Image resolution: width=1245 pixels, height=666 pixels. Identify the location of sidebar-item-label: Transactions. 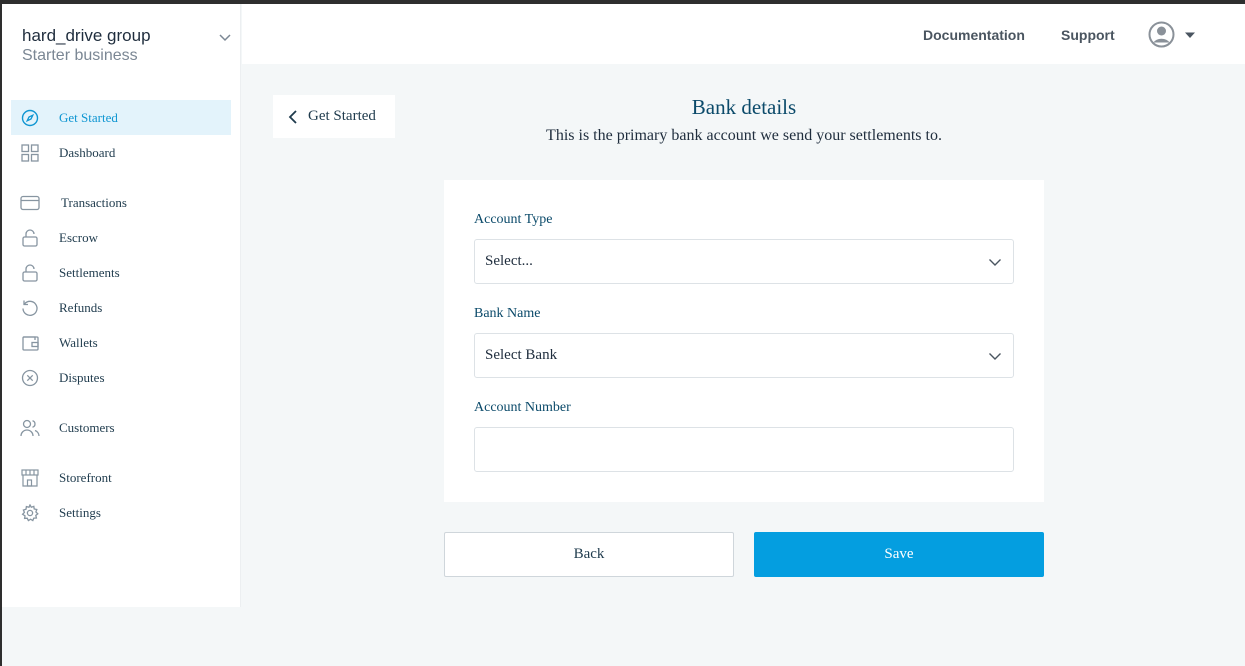
(94, 202).